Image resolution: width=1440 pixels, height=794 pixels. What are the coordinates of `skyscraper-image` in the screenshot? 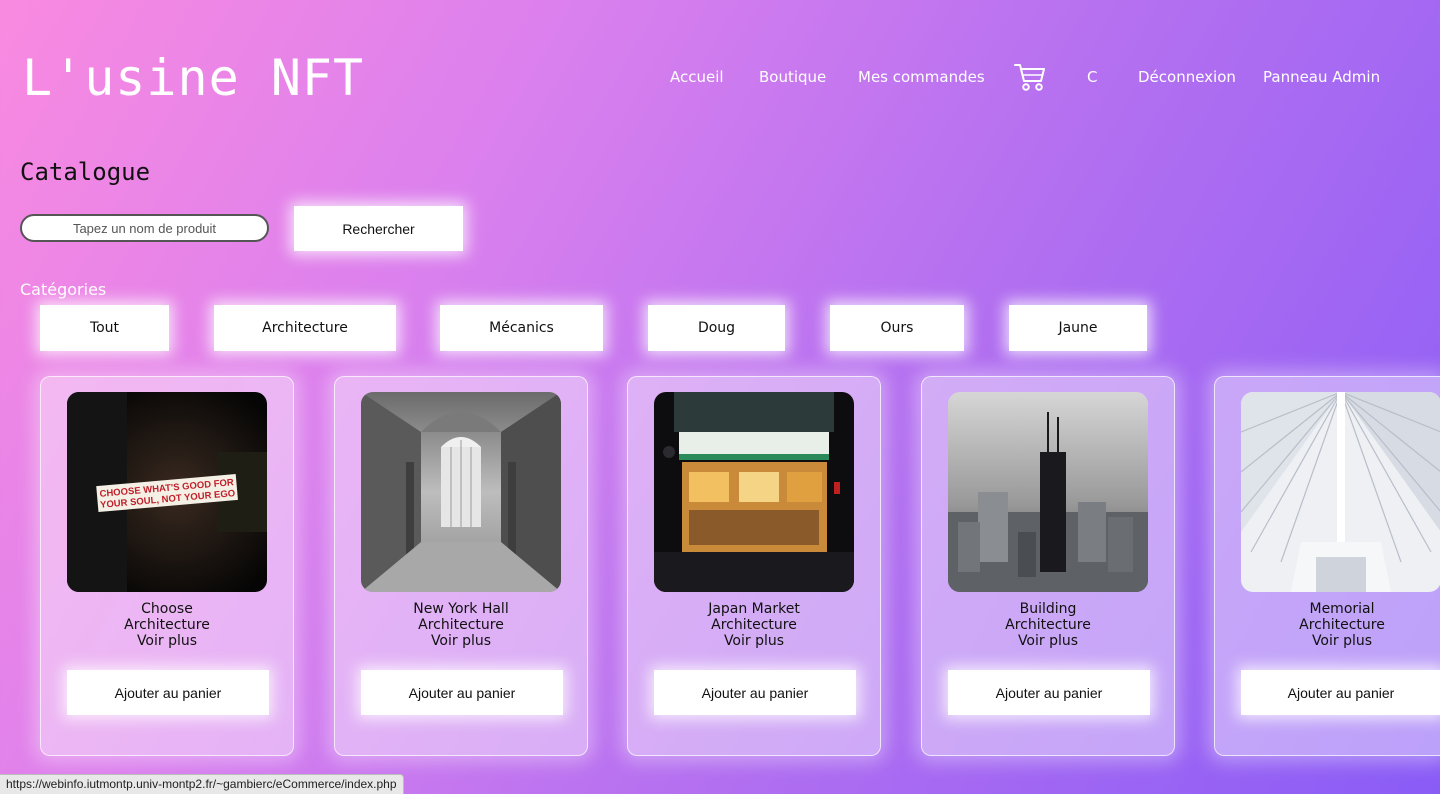 It's located at (1048, 492).